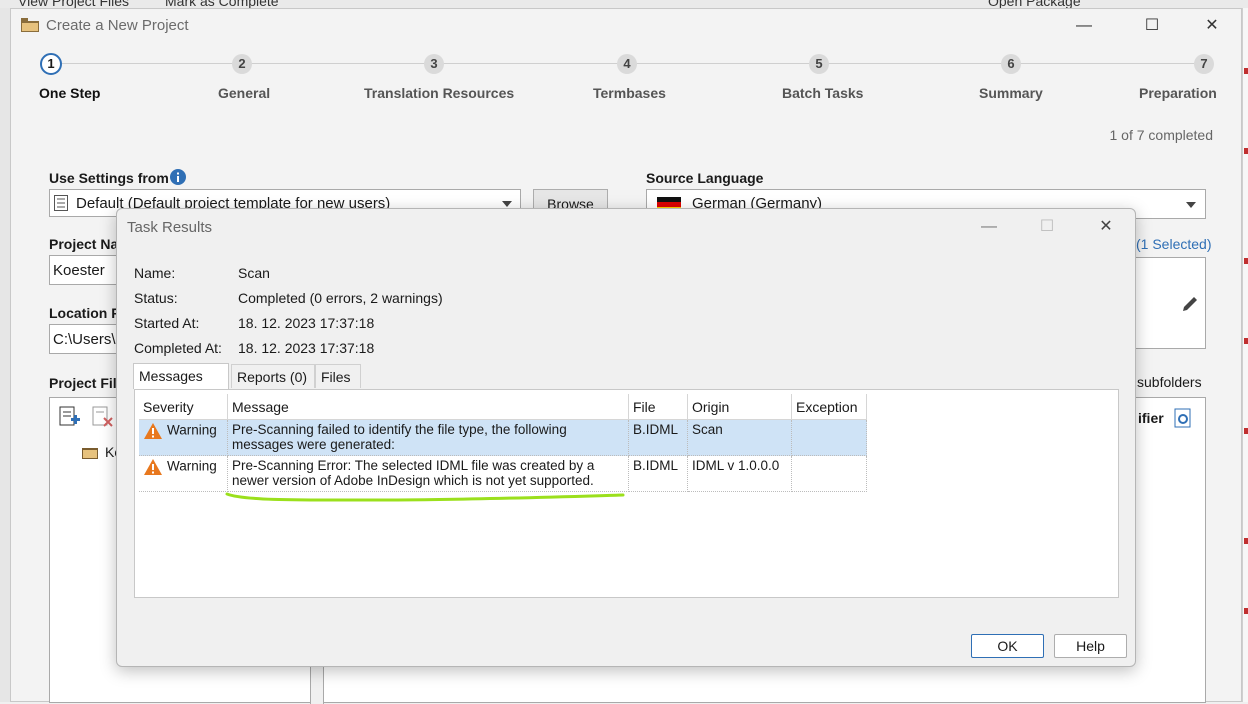 This screenshot has height=704, width=1248. I want to click on info-name-value: Scan, so click(254, 273).